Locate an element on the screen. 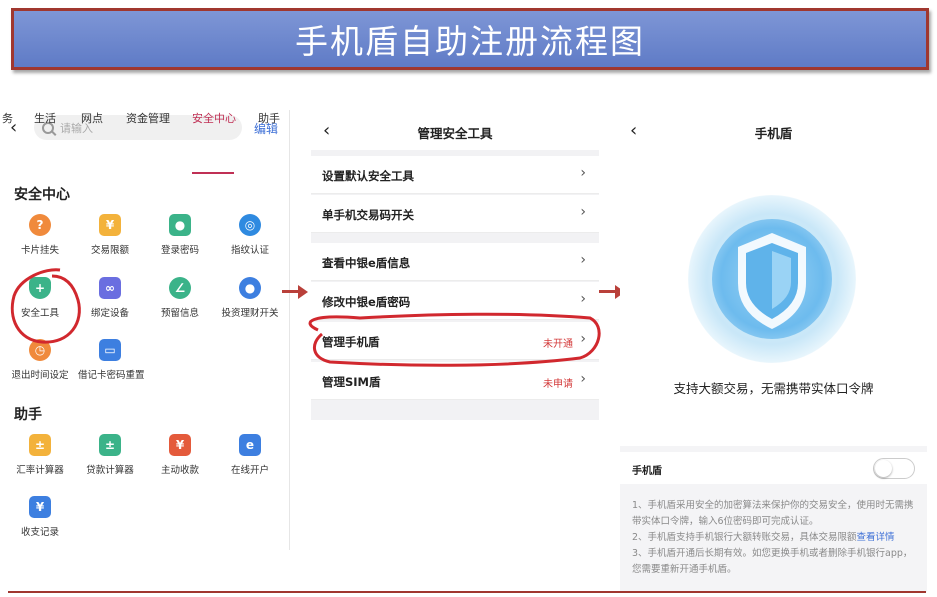 The width and height of the screenshot is (937, 597). screen-title: 管理安全工具 is located at coordinates (455, 133).